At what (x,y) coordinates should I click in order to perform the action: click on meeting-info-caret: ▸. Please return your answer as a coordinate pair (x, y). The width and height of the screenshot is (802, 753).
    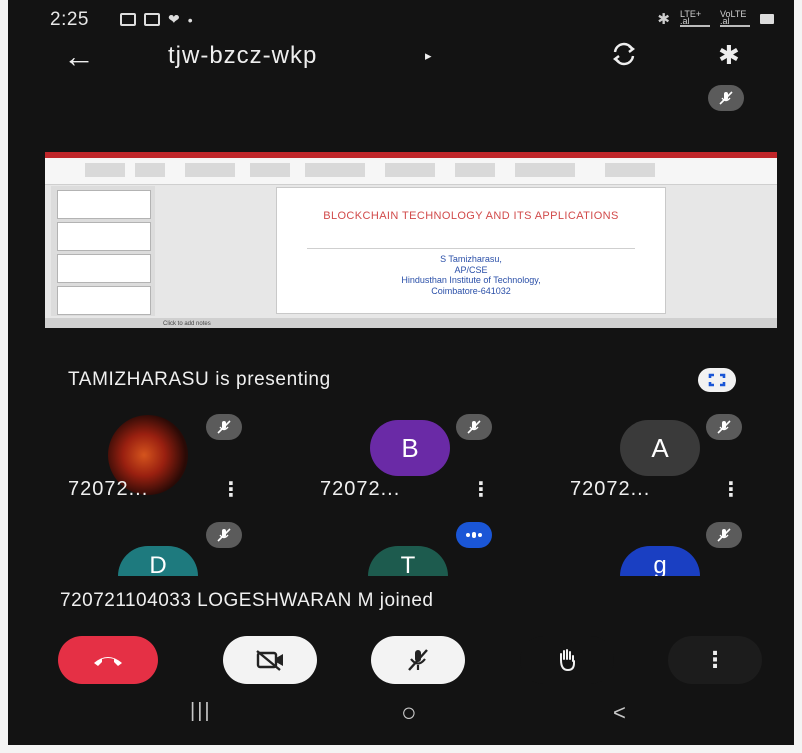
    Looking at the image, I should click on (428, 56).